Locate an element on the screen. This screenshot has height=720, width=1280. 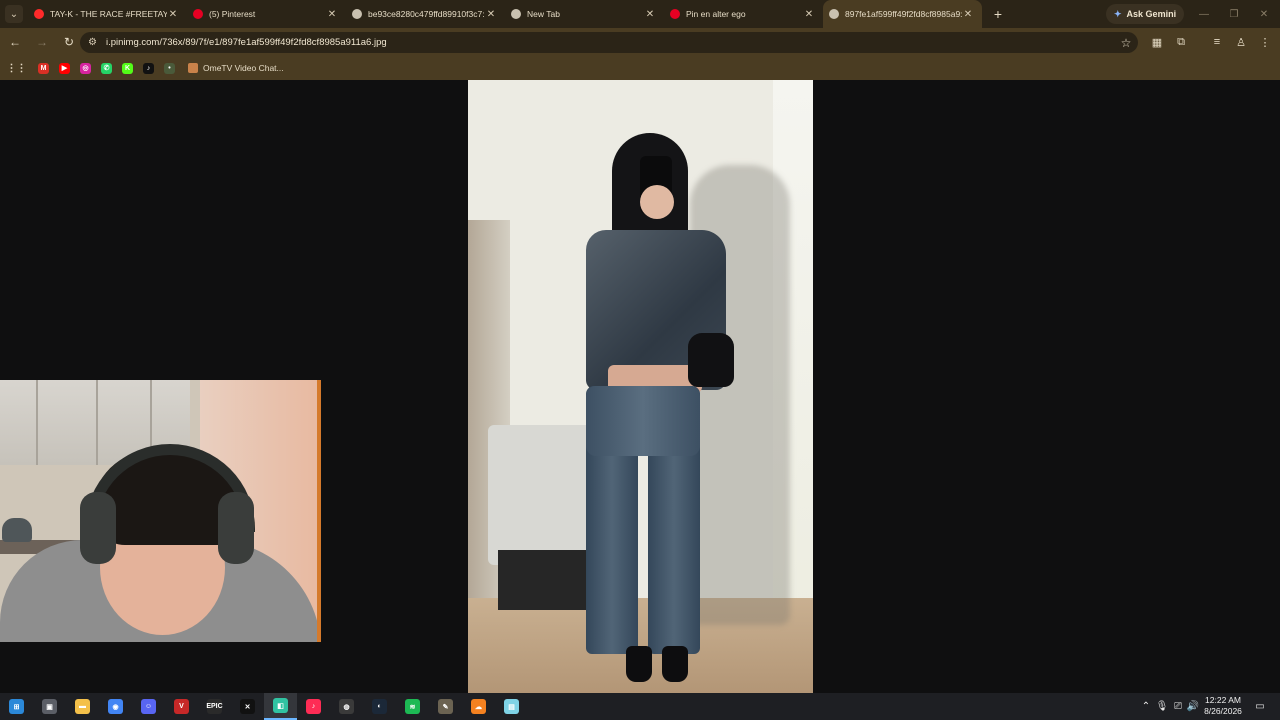
browser-tab: New Tab ✕ is located at coordinates (584, 14).